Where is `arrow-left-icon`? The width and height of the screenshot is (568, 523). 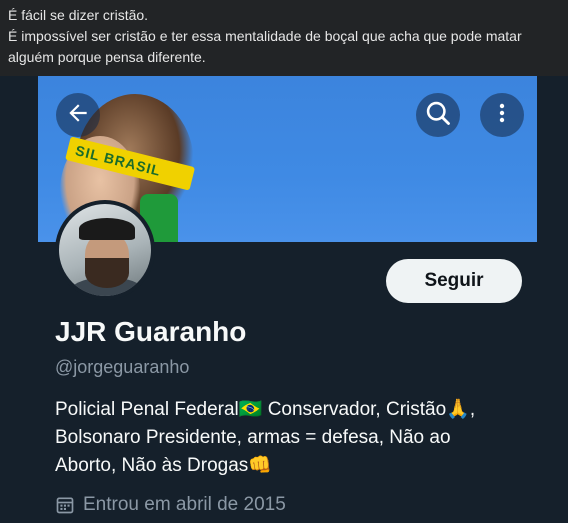 arrow-left-icon is located at coordinates (78, 115).